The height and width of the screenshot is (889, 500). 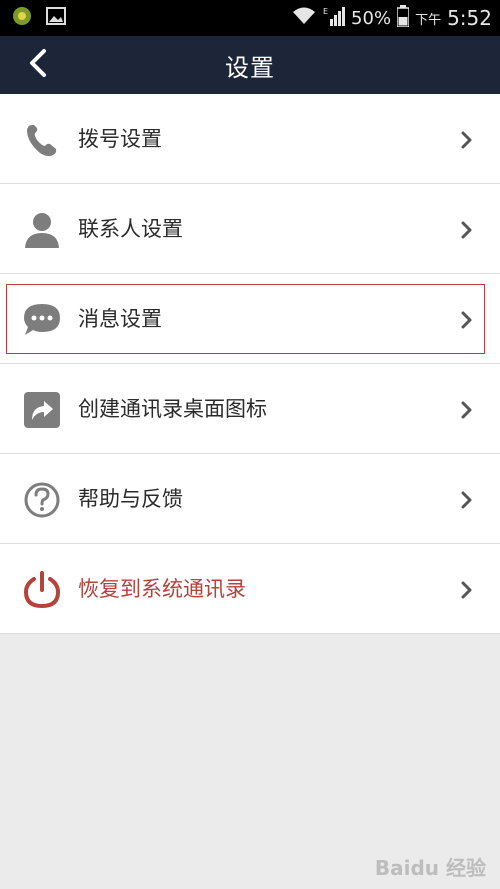 I want to click on back-button, so click(x=38, y=65).